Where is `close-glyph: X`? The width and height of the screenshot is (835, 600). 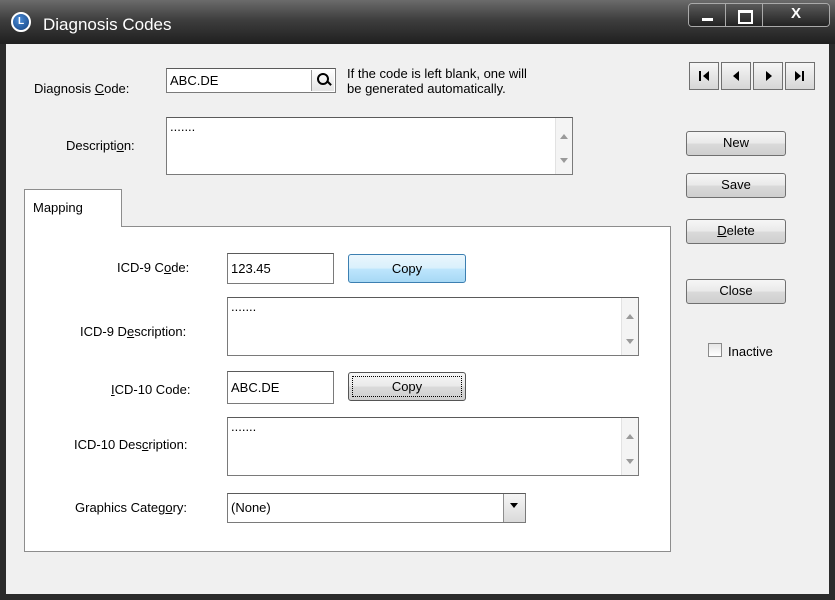 close-glyph: X is located at coordinates (795, 13).